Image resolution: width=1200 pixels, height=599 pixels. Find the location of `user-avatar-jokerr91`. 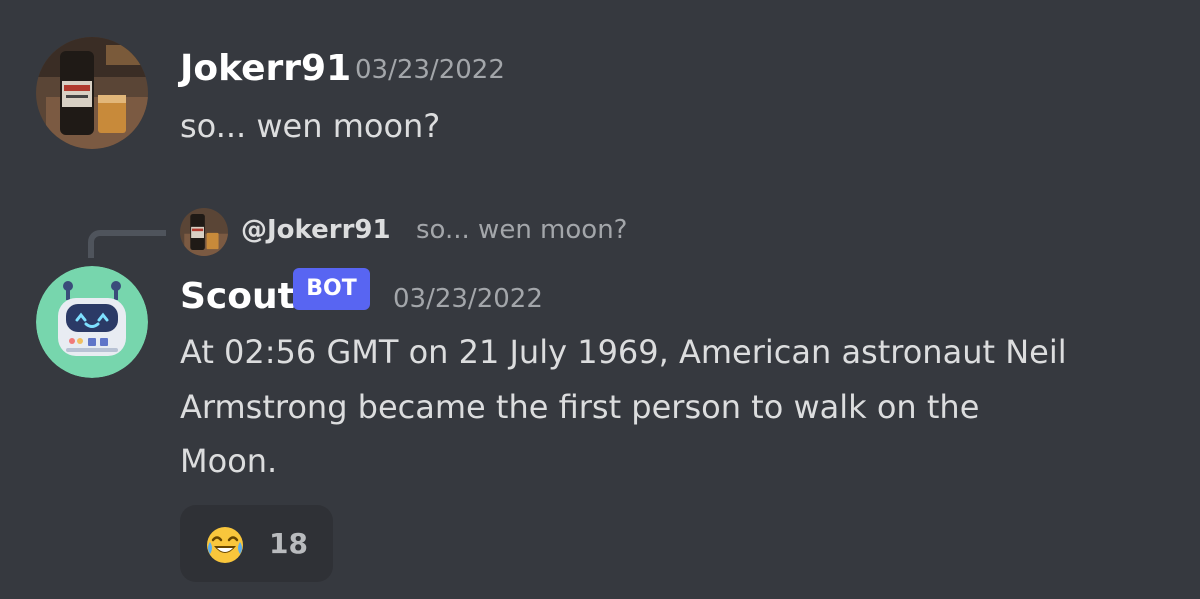

user-avatar-jokerr91 is located at coordinates (92, 93).